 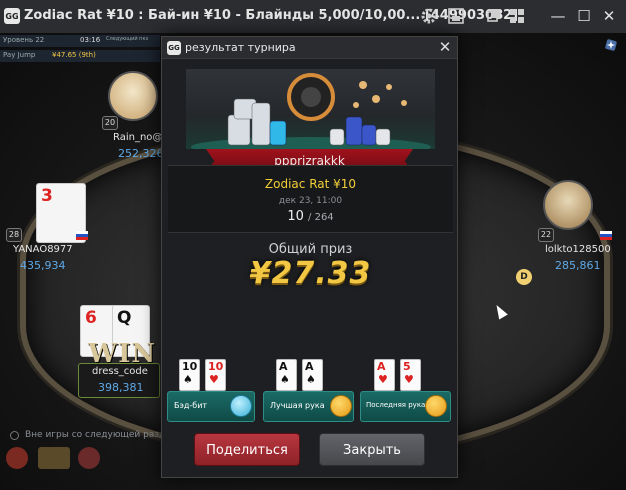 I want to click on settings-gear-icon, so click(x=429, y=16).